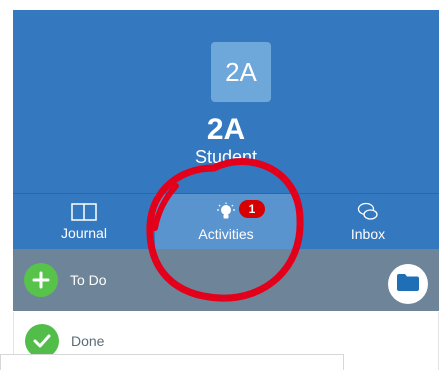 This screenshot has width=447, height=370. I want to click on tab-inbox: Inbox, so click(368, 222).